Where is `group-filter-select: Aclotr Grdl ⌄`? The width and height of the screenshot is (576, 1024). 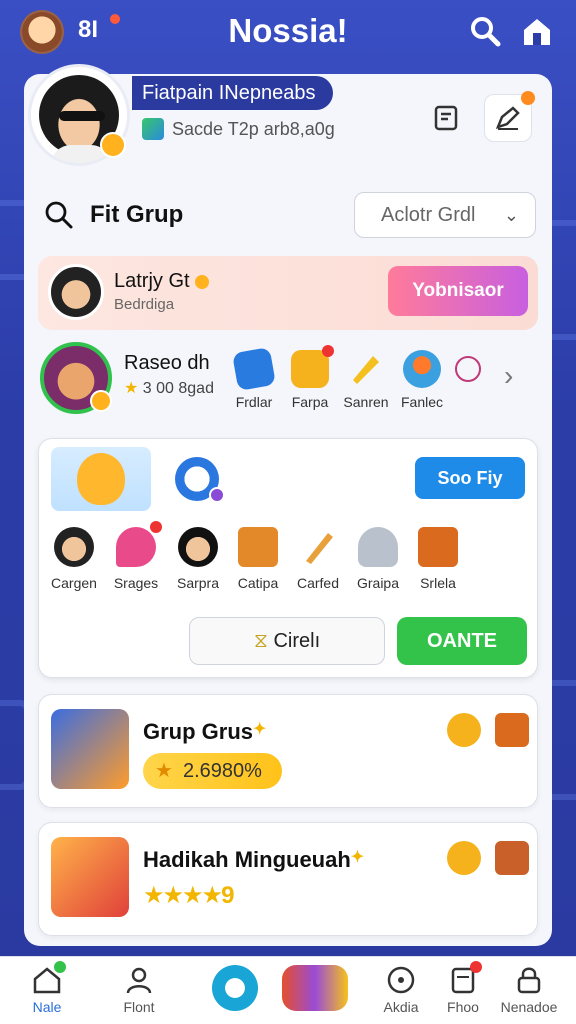
group-filter-select: Aclotr Grdl ⌄ is located at coordinates (445, 215).